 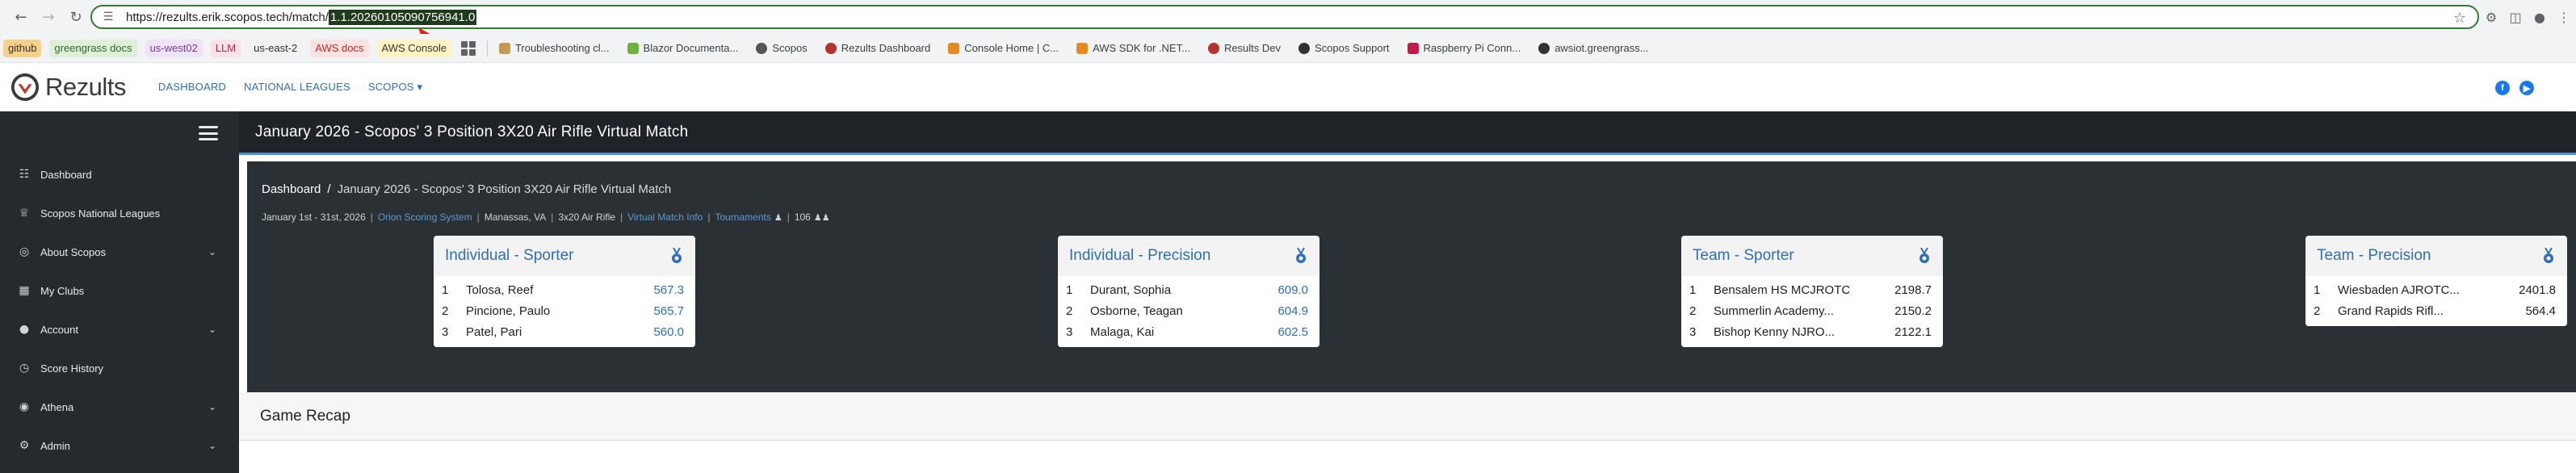 I want to click on card-title: Individual - Precision, so click(x=1139, y=256).